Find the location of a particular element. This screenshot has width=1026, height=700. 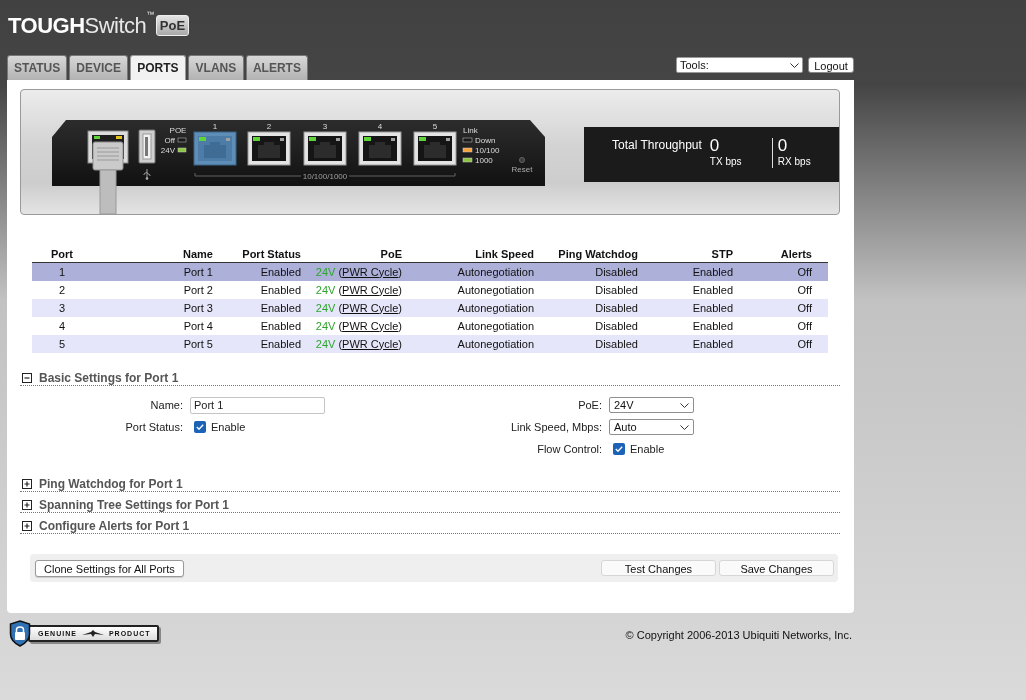

legend-label: Down is located at coordinates (485, 140).